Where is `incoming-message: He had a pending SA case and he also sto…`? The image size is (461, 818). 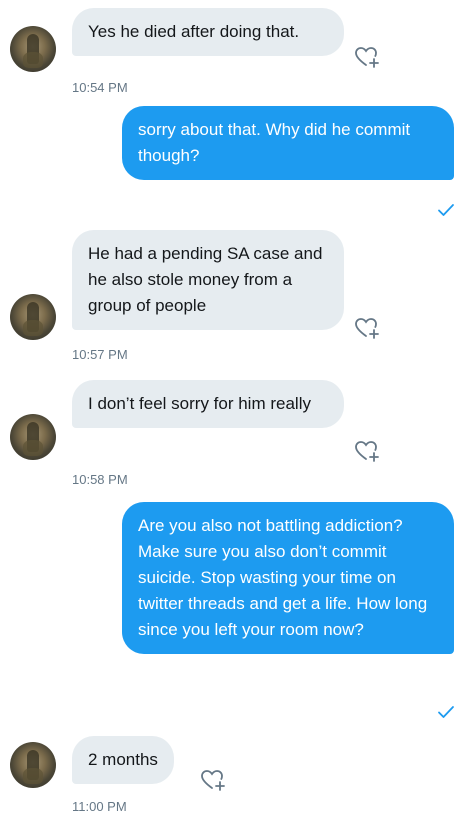 incoming-message: He had a pending SA case and he also sto… is located at coordinates (208, 280).